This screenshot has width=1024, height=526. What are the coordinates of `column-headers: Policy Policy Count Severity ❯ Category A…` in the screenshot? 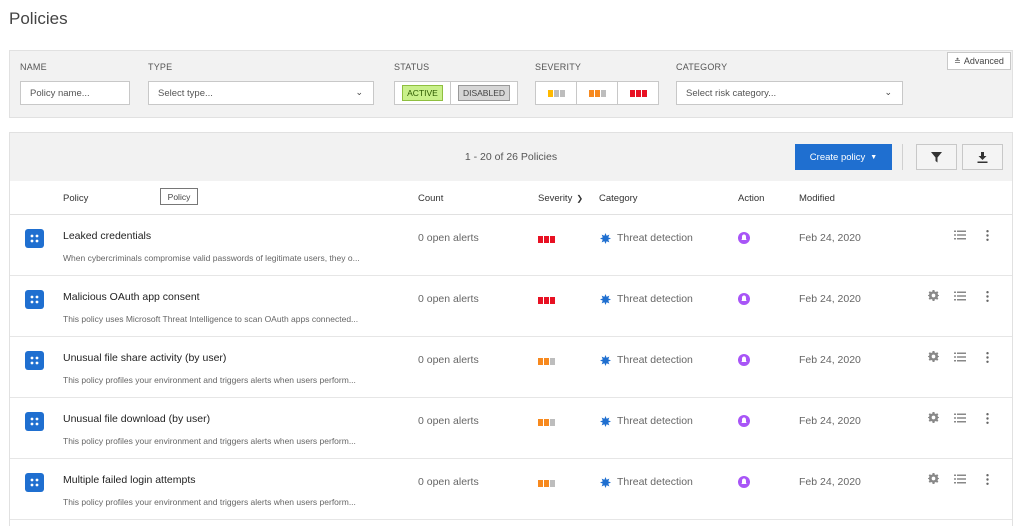 It's located at (511, 198).